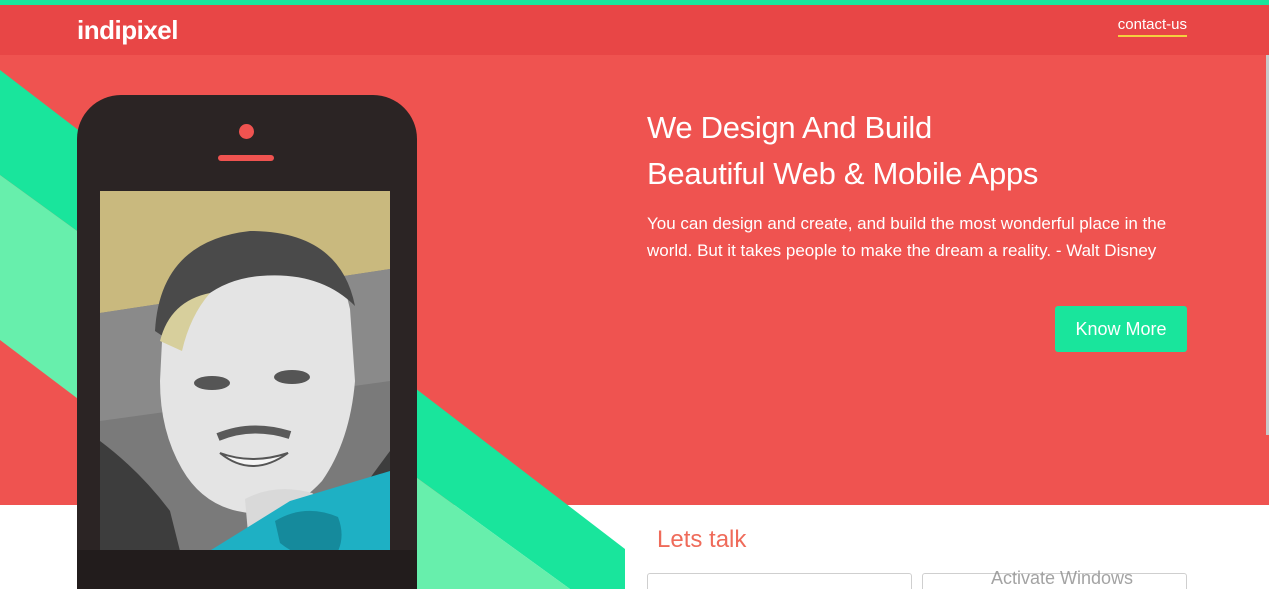  I want to click on phone-bottom-bezel, so click(247, 569).